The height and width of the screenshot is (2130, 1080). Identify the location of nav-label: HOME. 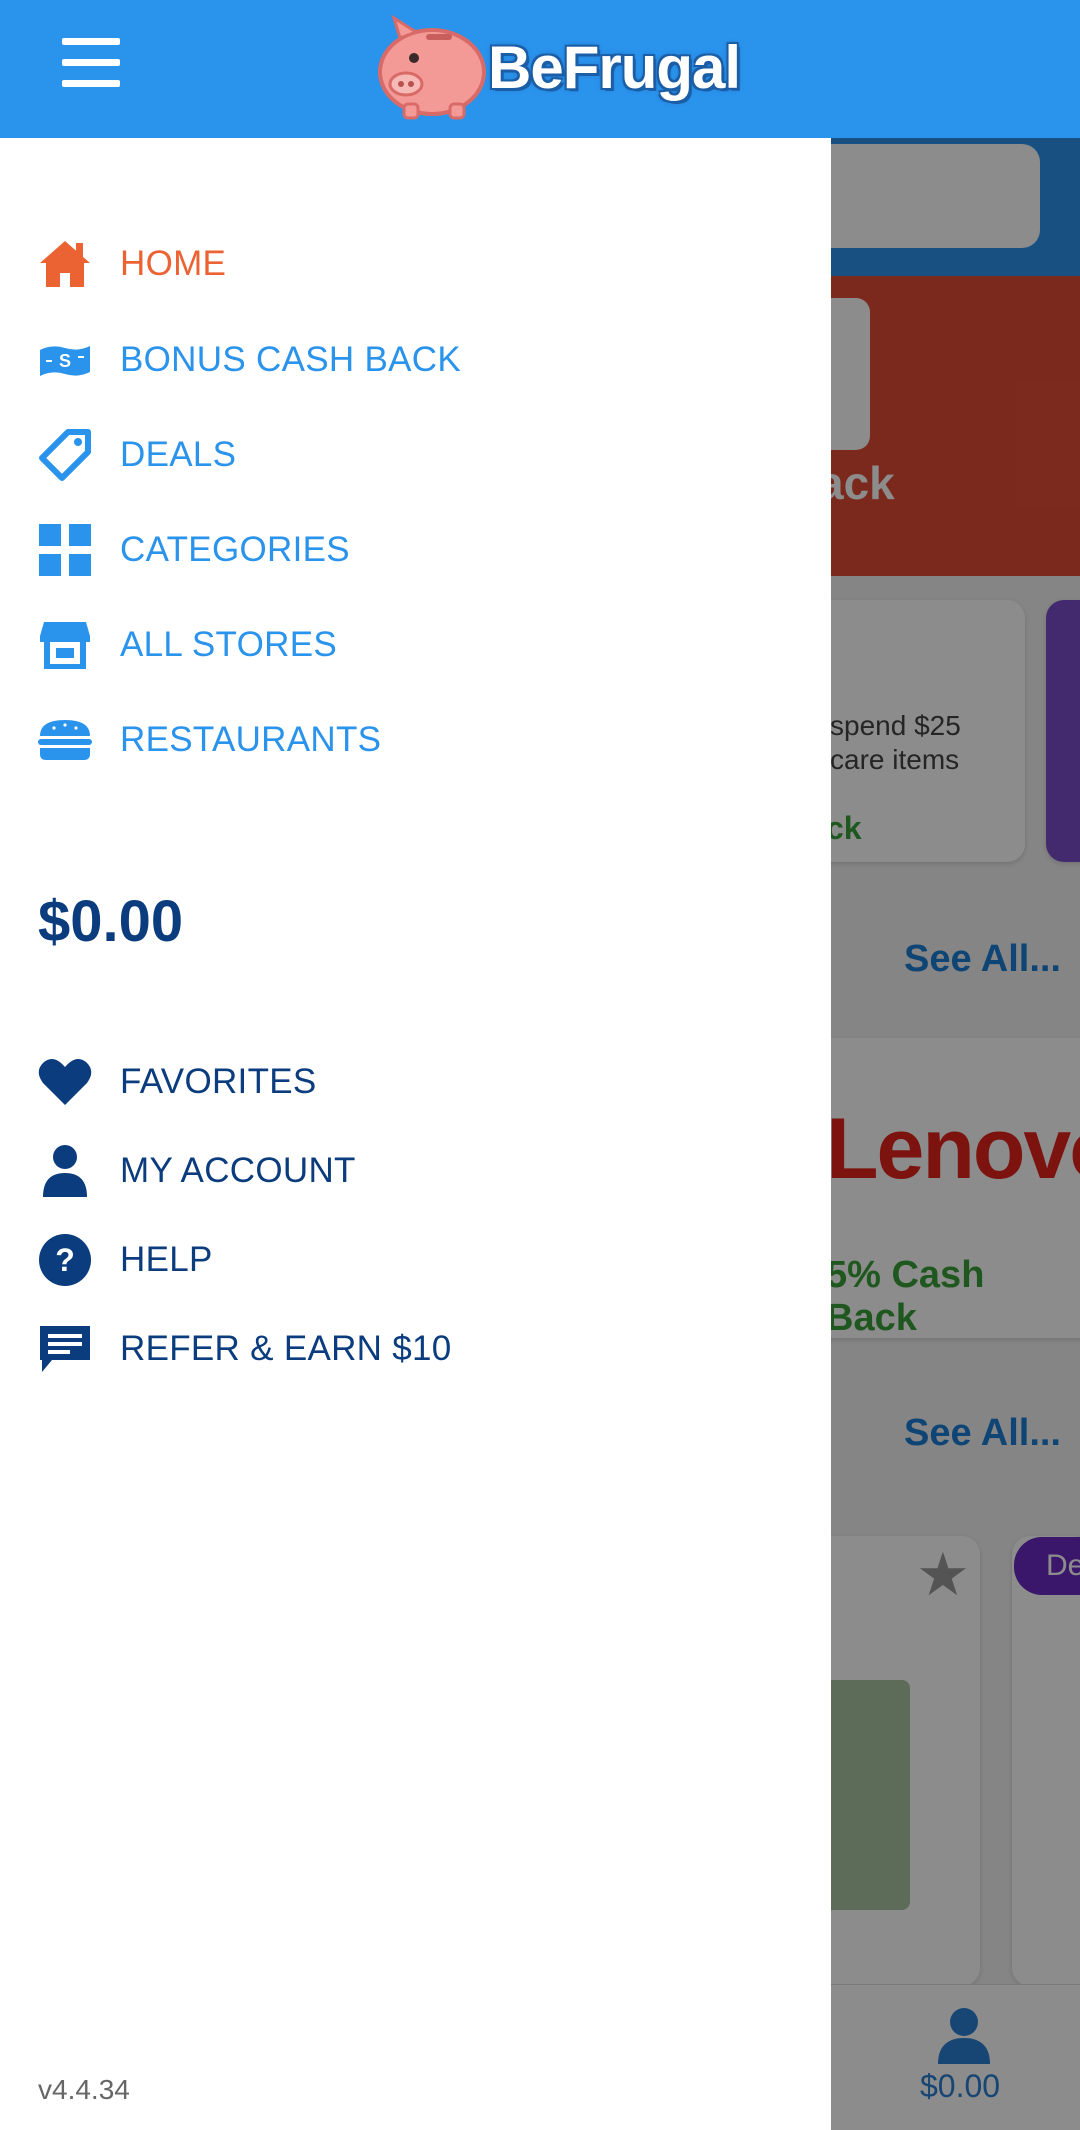
(173, 263).